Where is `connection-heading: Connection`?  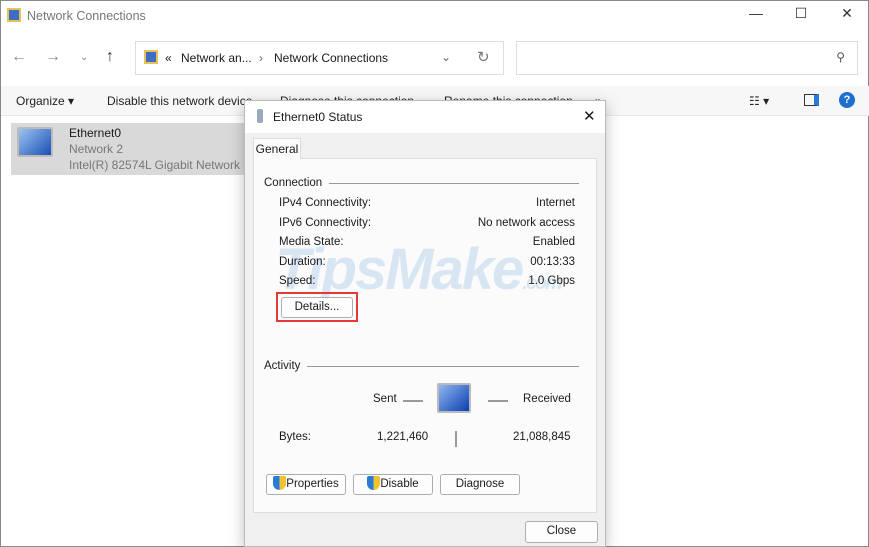 connection-heading: Connection is located at coordinates (293, 183).